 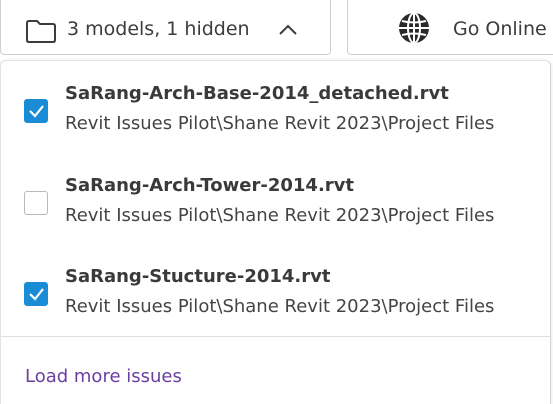 What do you see at coordinates (450, 27) in the screenshot?
I see `go-online-button: Go Online` at bounding box center [450, 27].